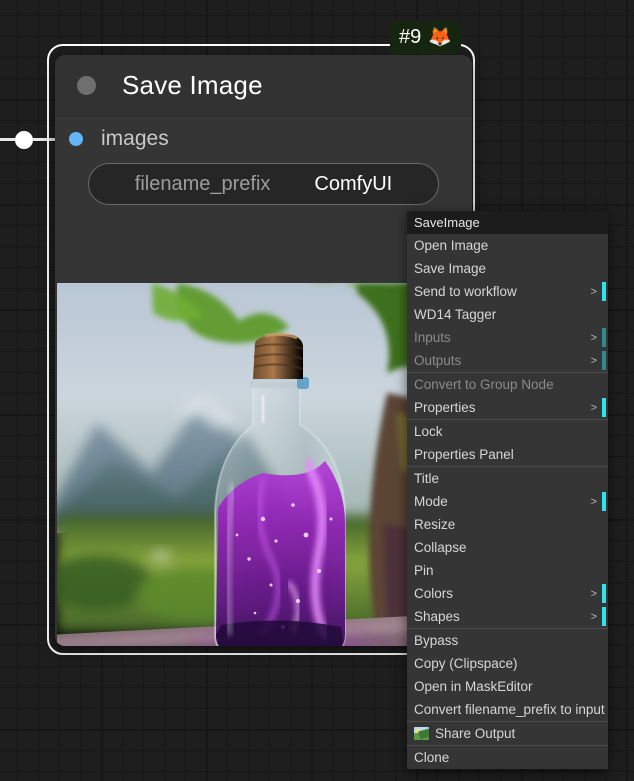 The width and height of the screenshot is (634, 781). I want to click on context-menu-item-pin: Pin, so click(507, 570).